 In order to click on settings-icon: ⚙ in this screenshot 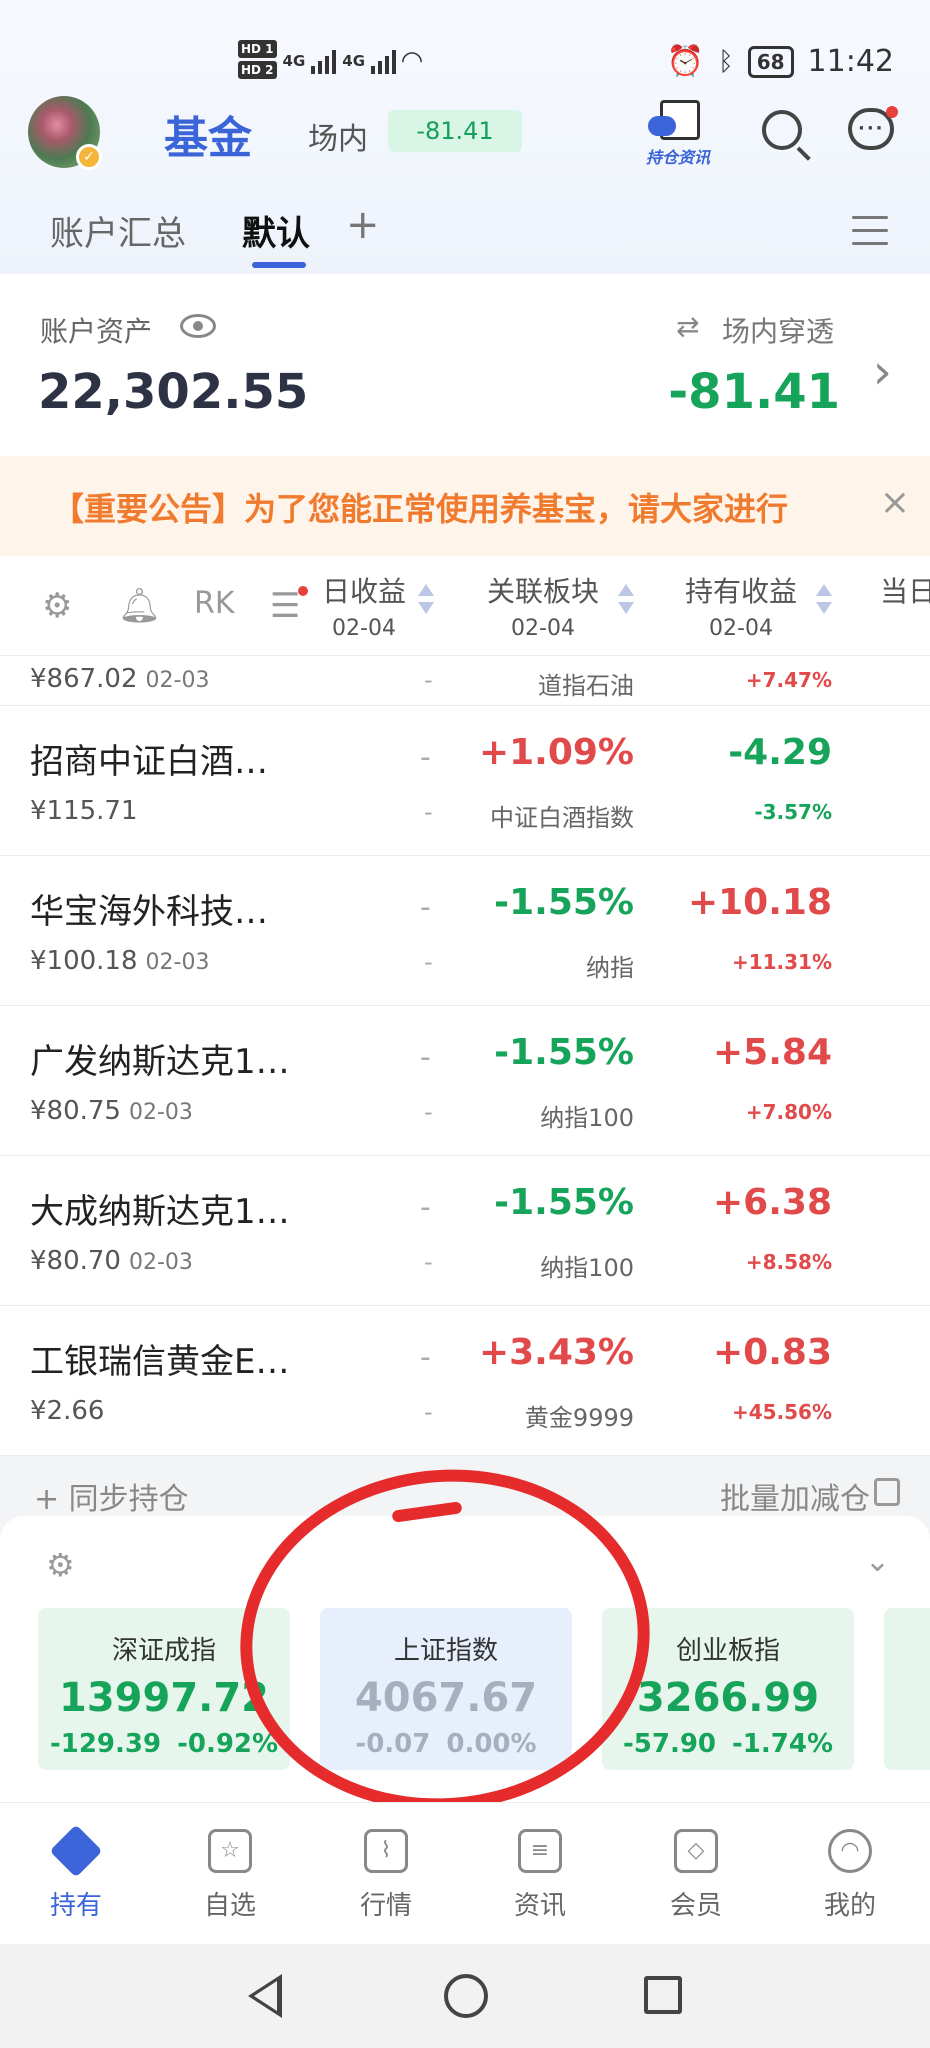, I will do `click(57, 606)`.